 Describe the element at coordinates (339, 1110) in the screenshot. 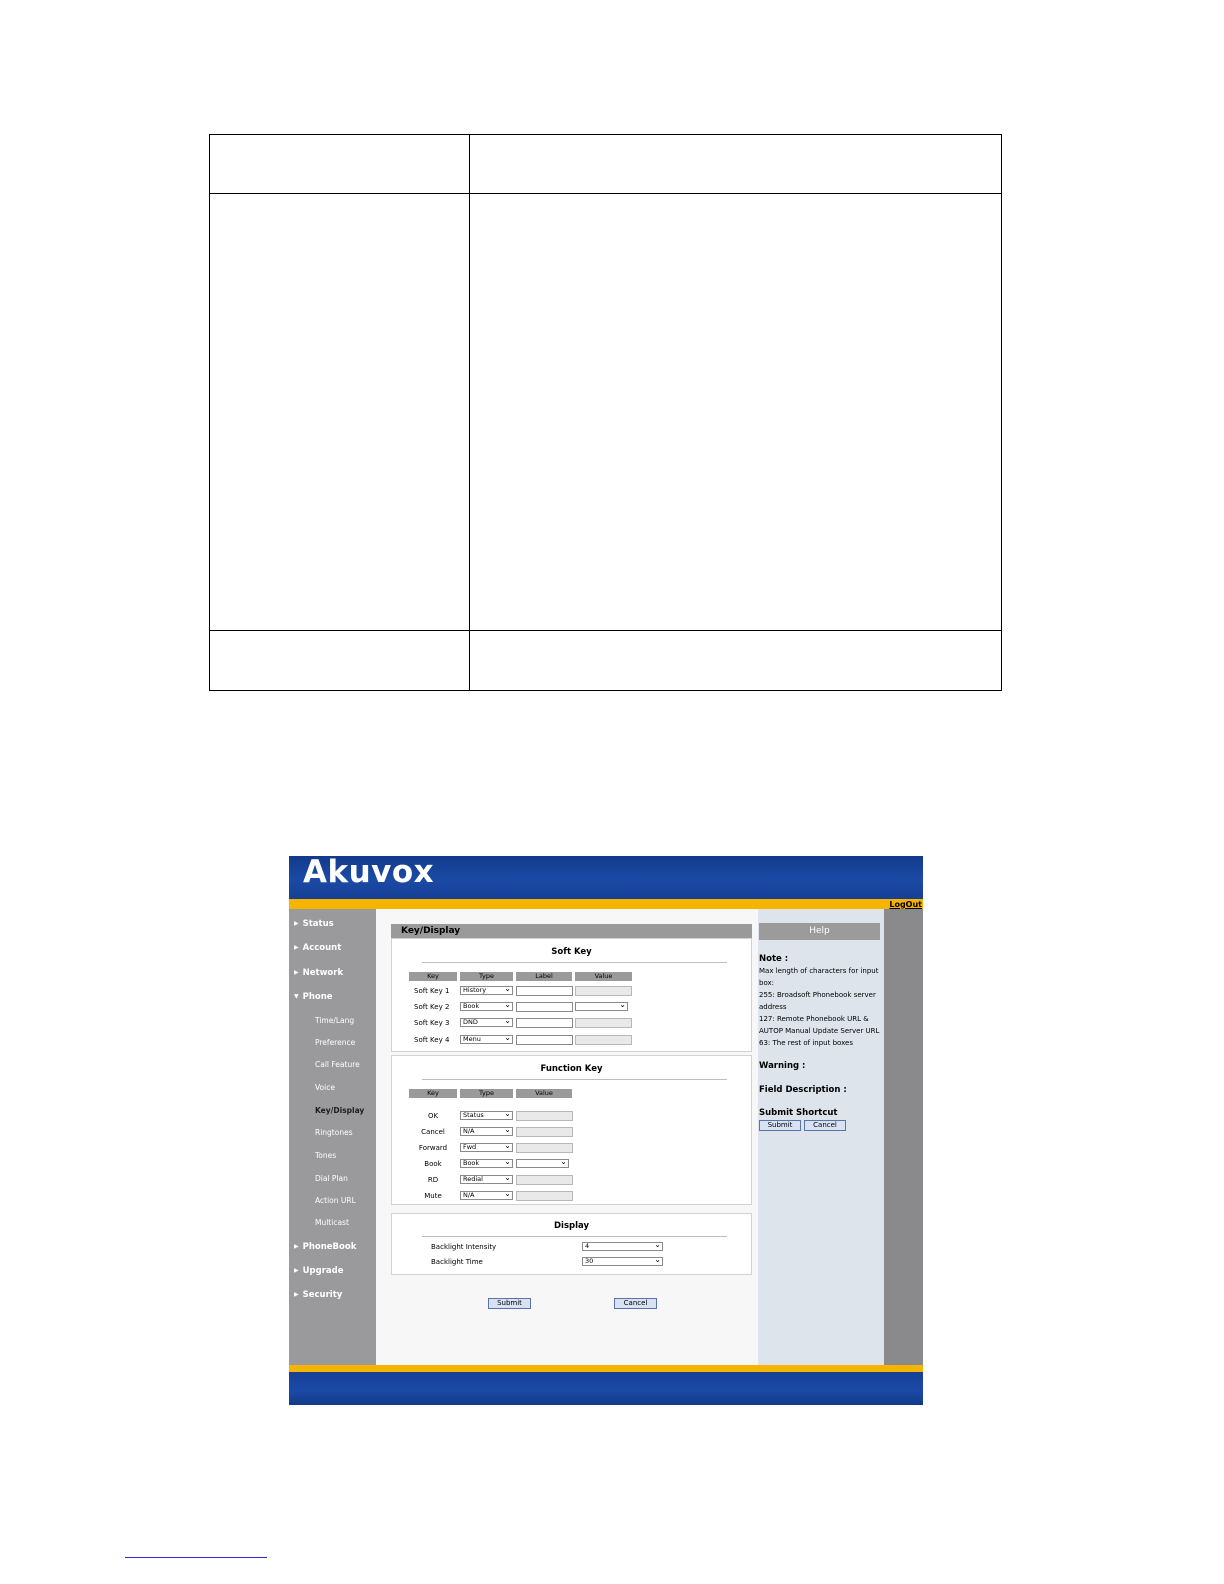

I see `sidebar-sub-key-display: Key/Display` at that location.